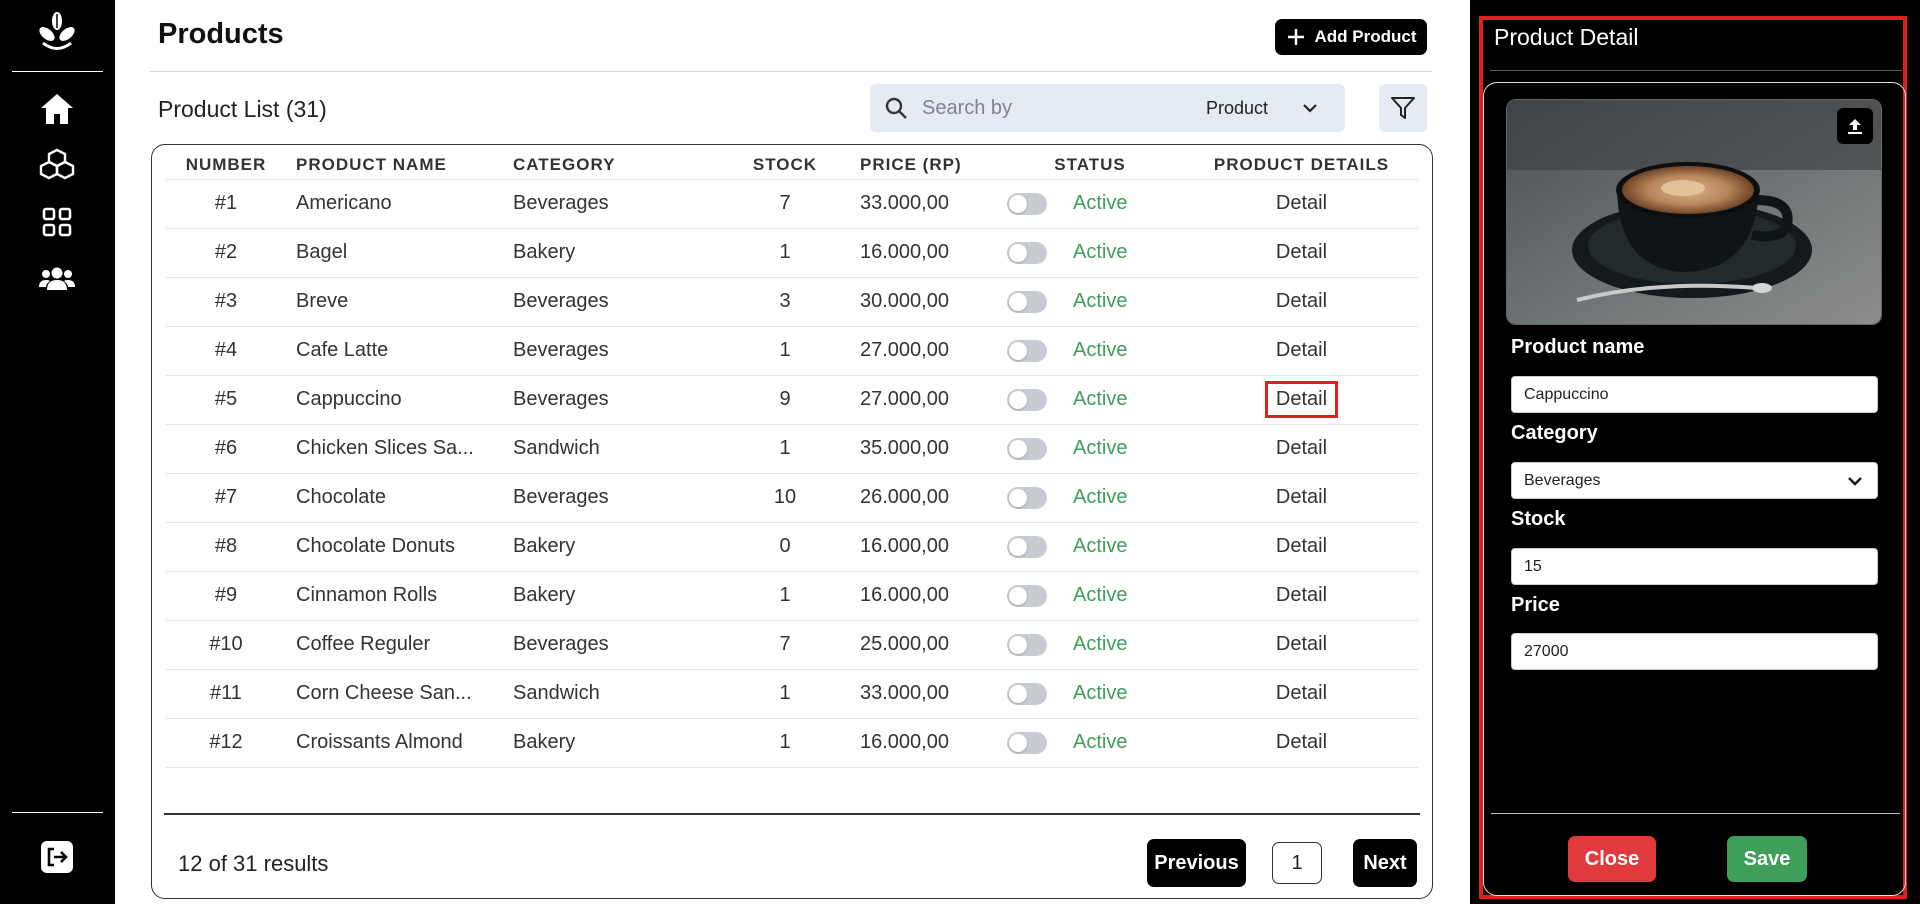  Describe the element at coordinates (399, 204) in the screenshot. I see `row-product-name: Americano` at that location.